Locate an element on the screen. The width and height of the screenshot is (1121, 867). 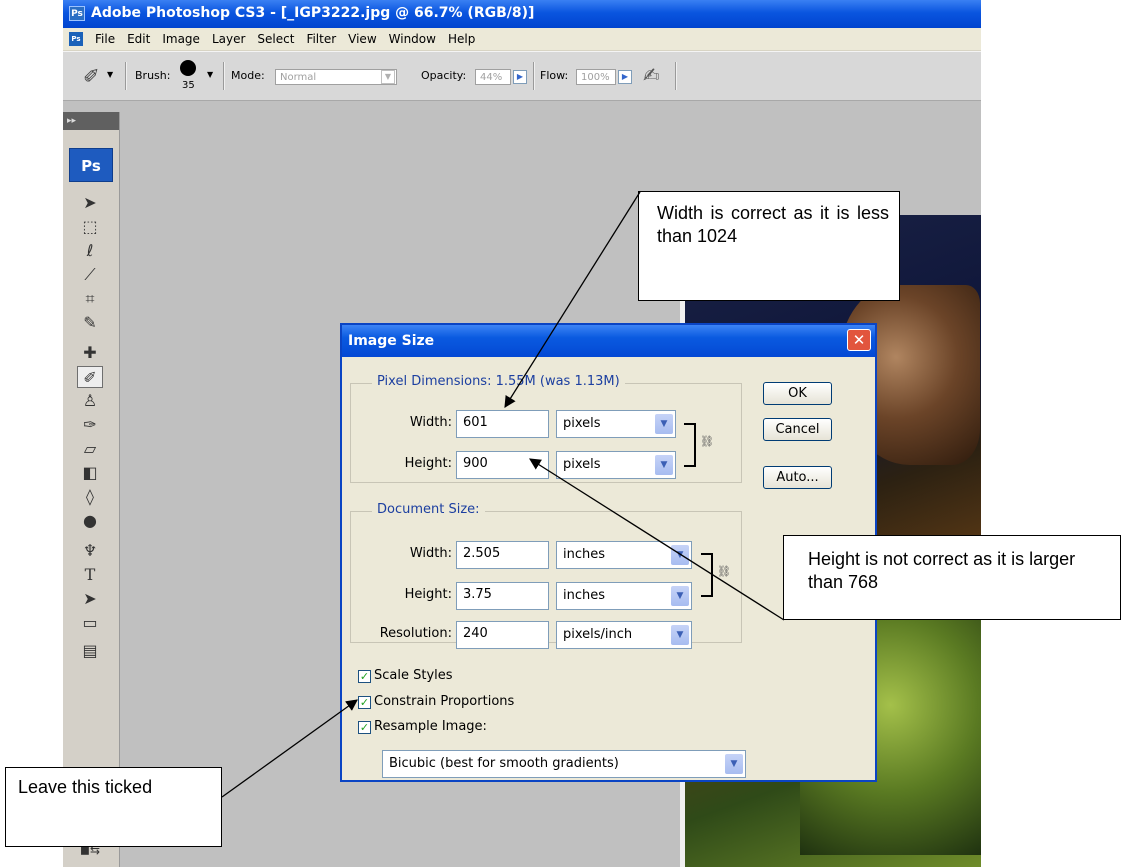
menu-file: File is located at coordinates (105, 39).